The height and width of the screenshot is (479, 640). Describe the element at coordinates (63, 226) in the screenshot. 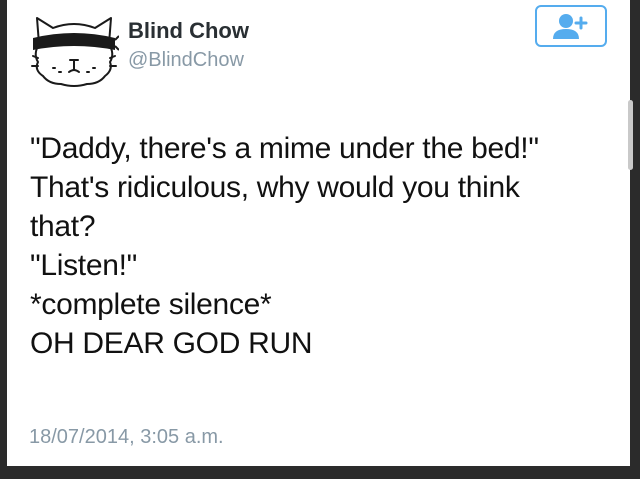

I see `tweet-line: that?` at that location.